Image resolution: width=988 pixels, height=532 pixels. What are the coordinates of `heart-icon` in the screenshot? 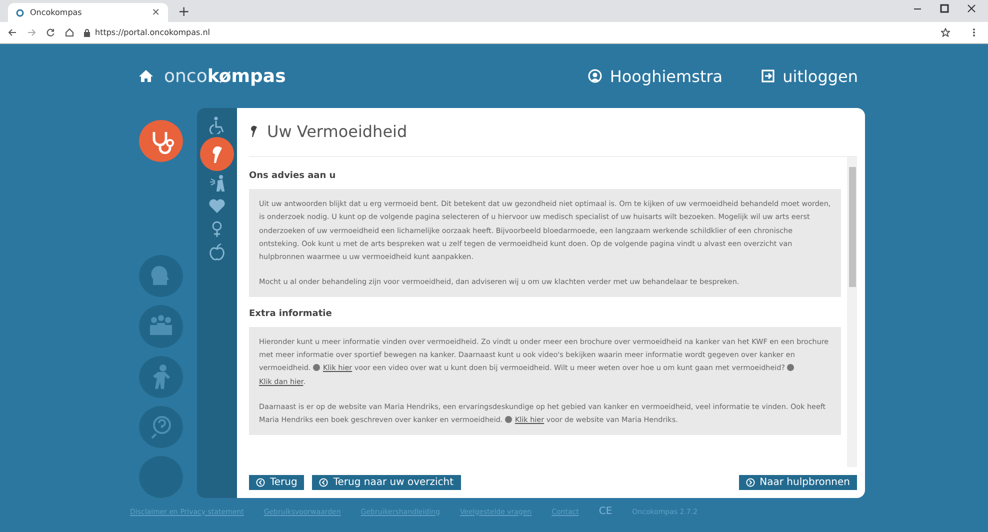 It's located at (217, 206).